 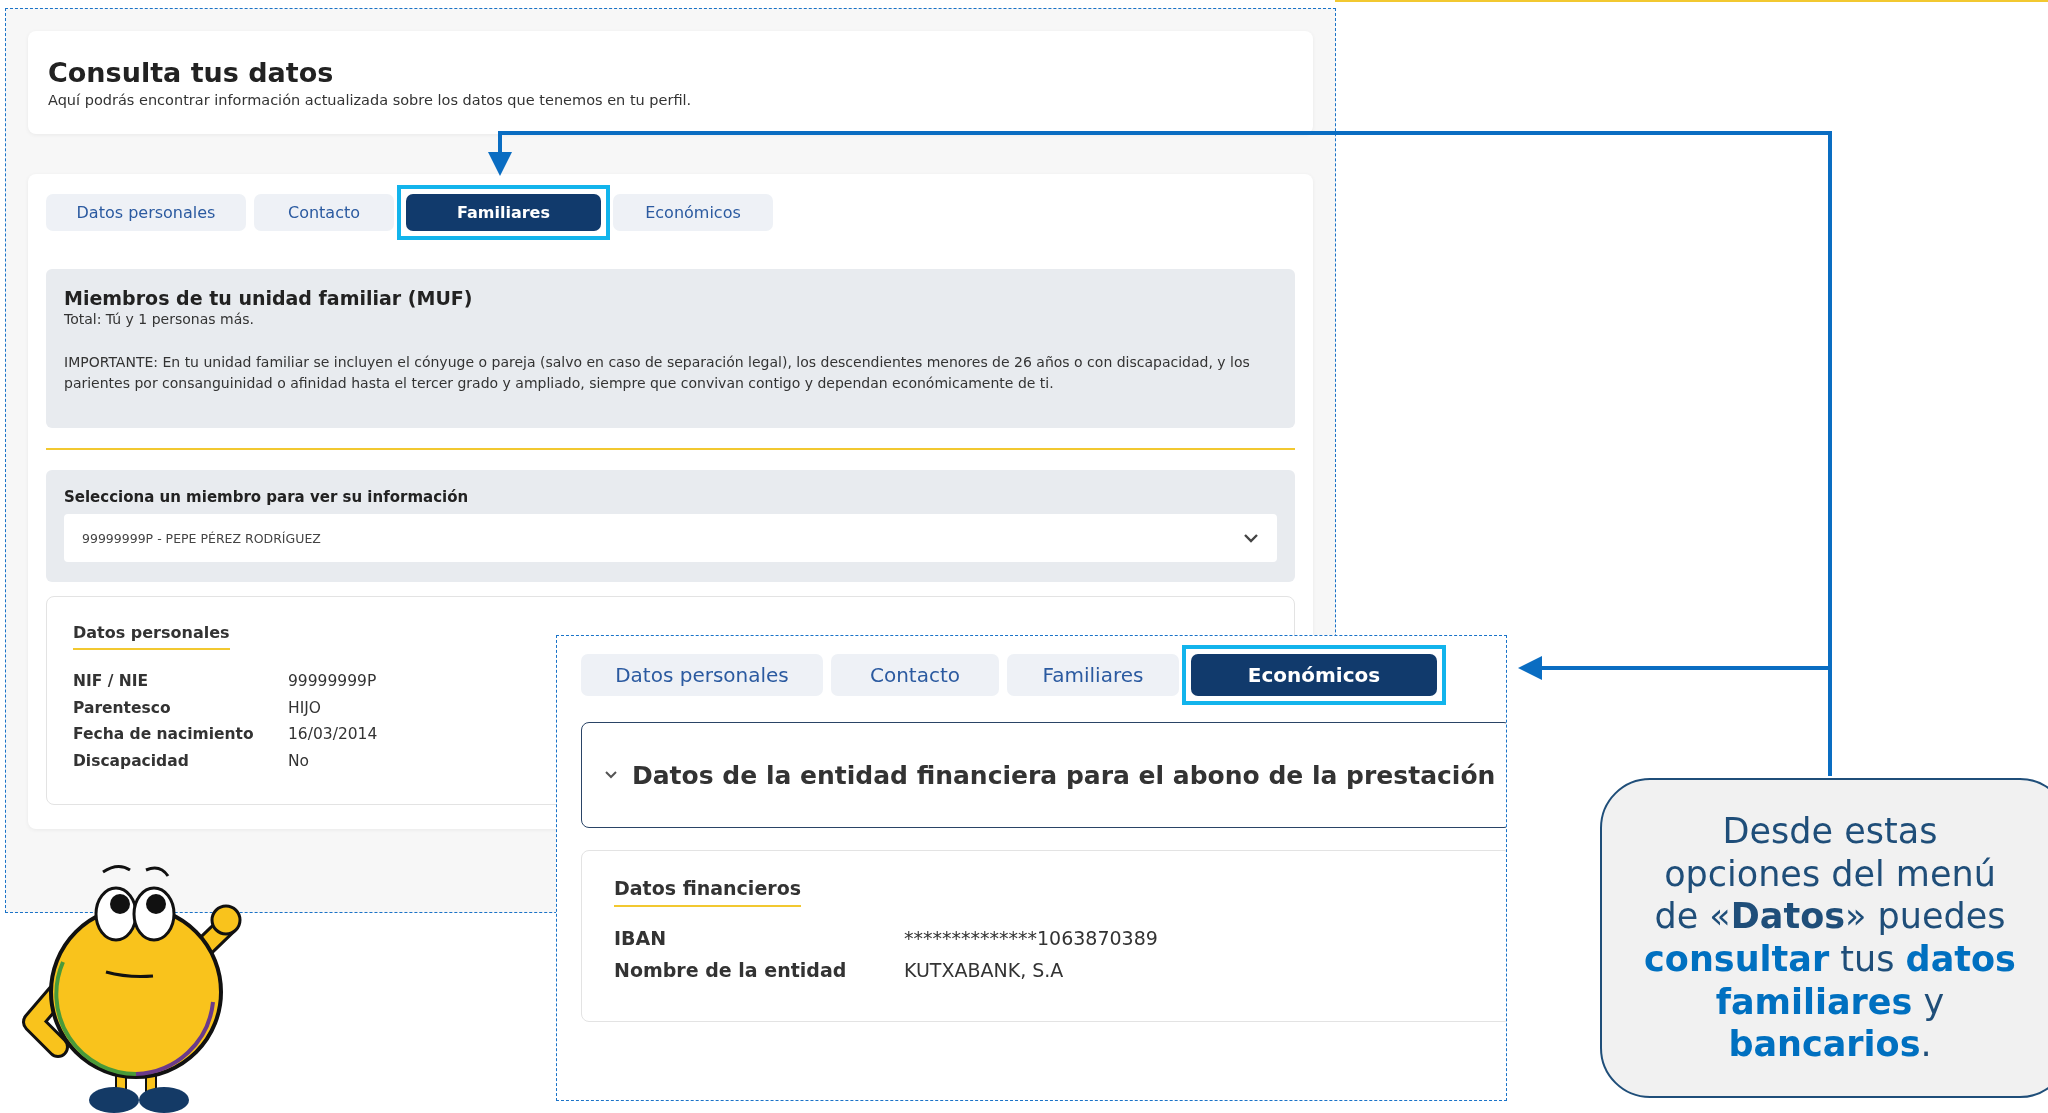 What do you see at coordinates (159, 319) in the screenshot?
I see `total-text: Total: Tú y 1 personas más.` at bounding box center [159, 319].